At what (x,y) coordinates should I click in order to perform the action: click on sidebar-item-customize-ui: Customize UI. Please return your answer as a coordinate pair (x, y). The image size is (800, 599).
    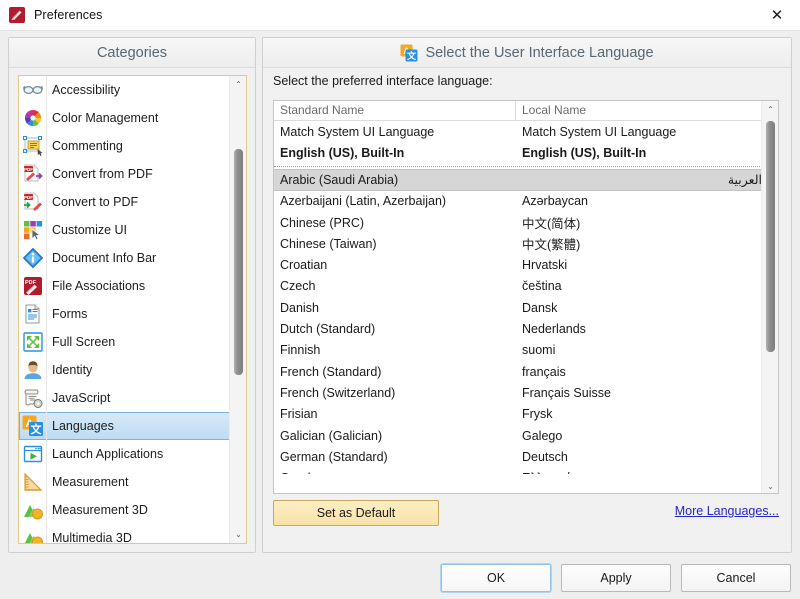
    Looking at the image, I should click on (125, 230).